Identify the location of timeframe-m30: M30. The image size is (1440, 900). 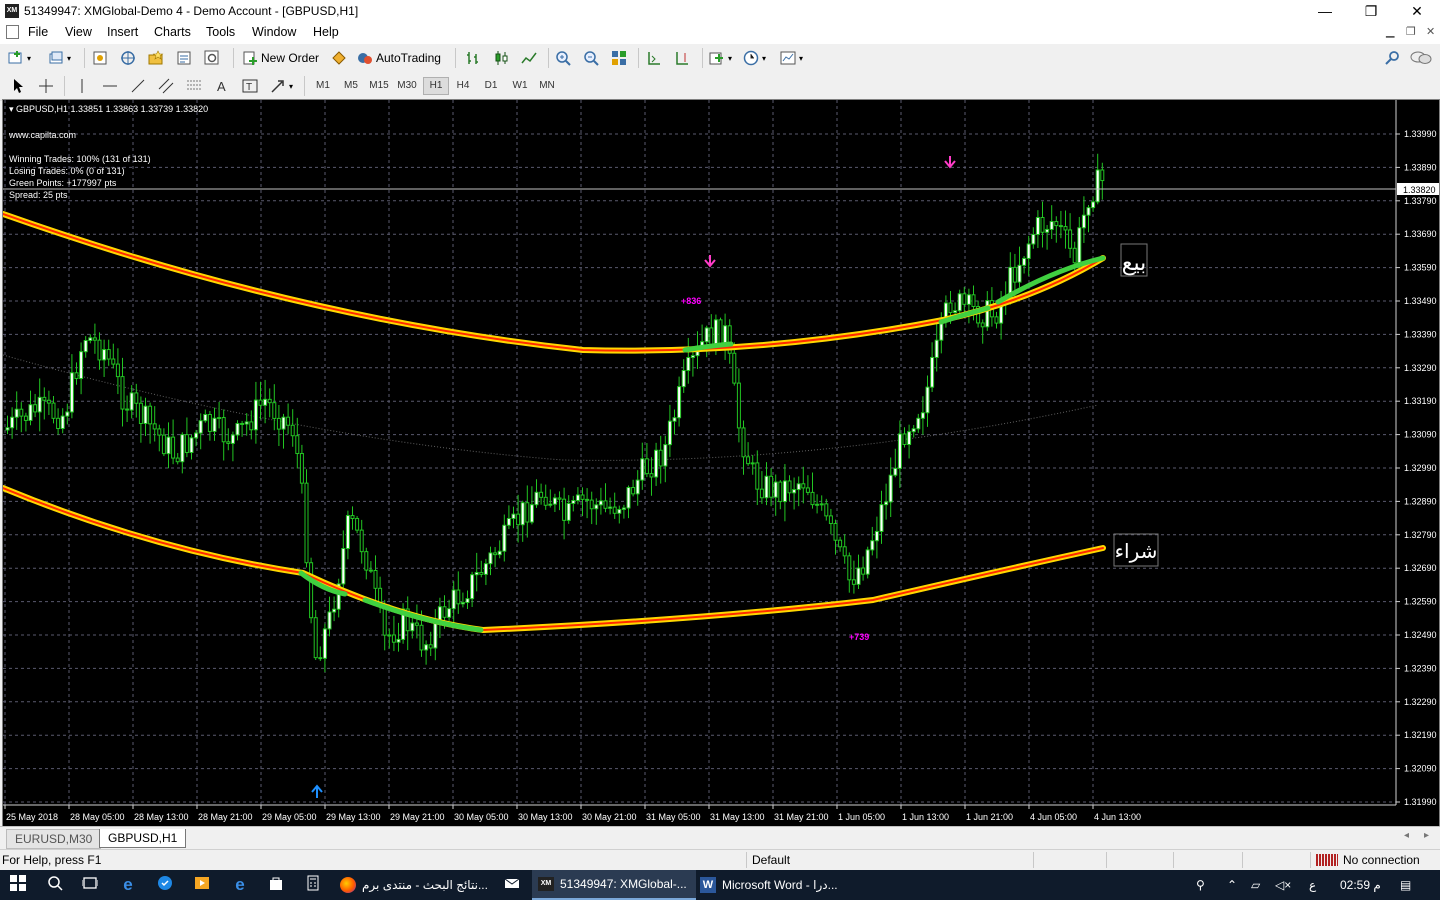
(407, 86).